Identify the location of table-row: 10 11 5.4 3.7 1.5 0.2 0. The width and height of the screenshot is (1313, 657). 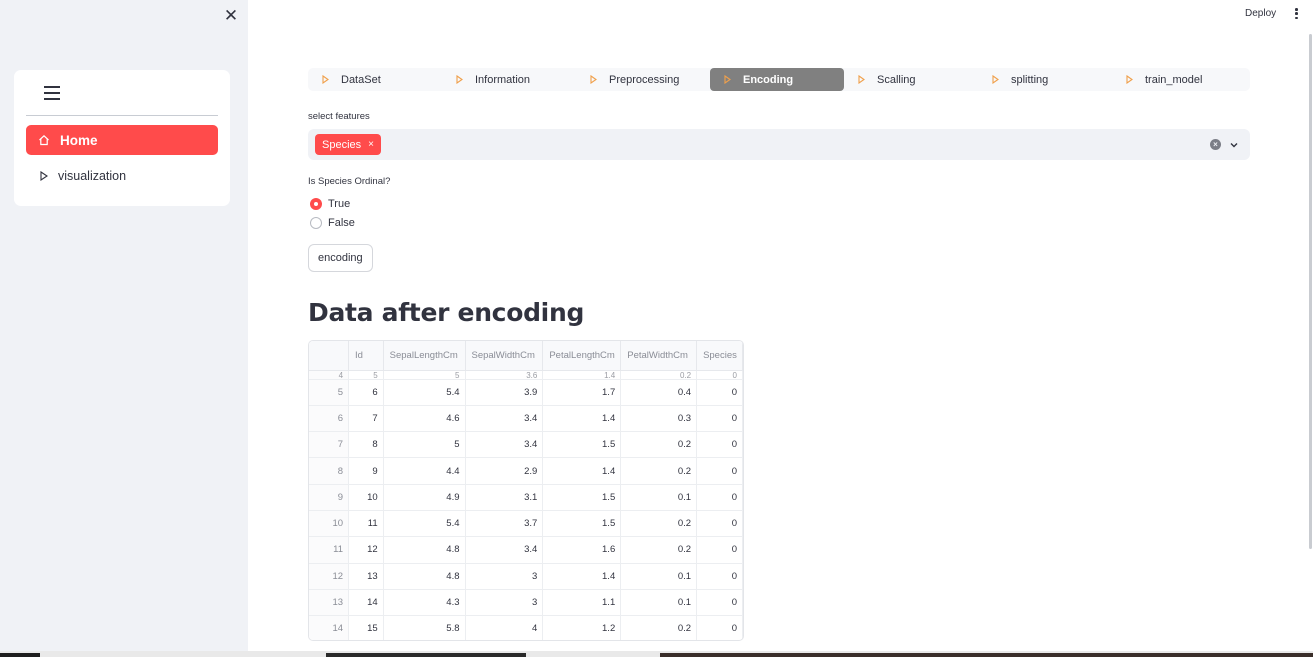
(526, 524).